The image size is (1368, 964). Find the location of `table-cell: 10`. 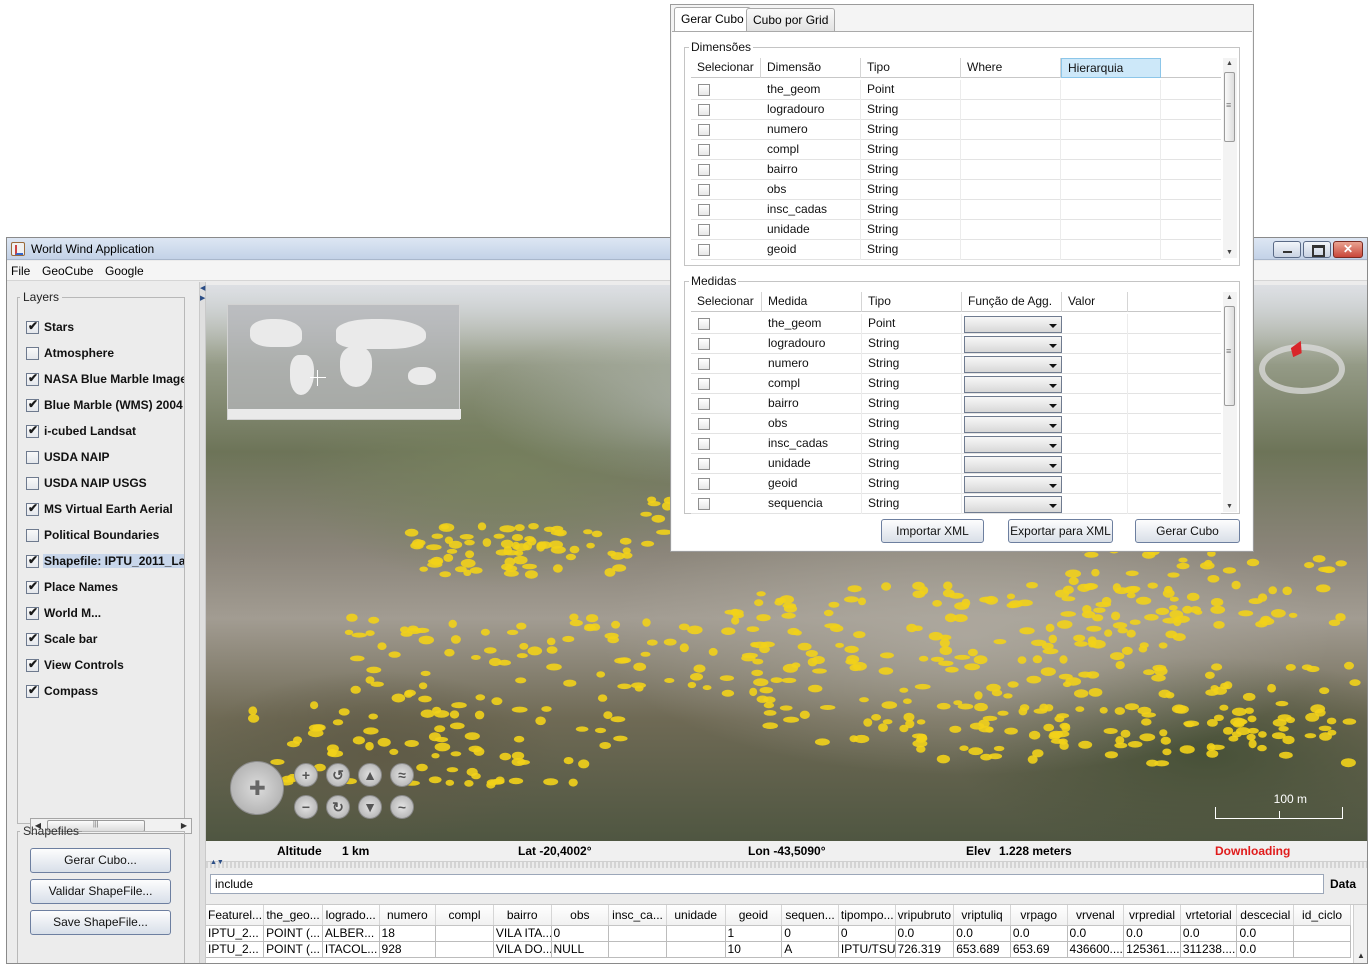

table-cell: 10 is located at coordinates (754, 949).